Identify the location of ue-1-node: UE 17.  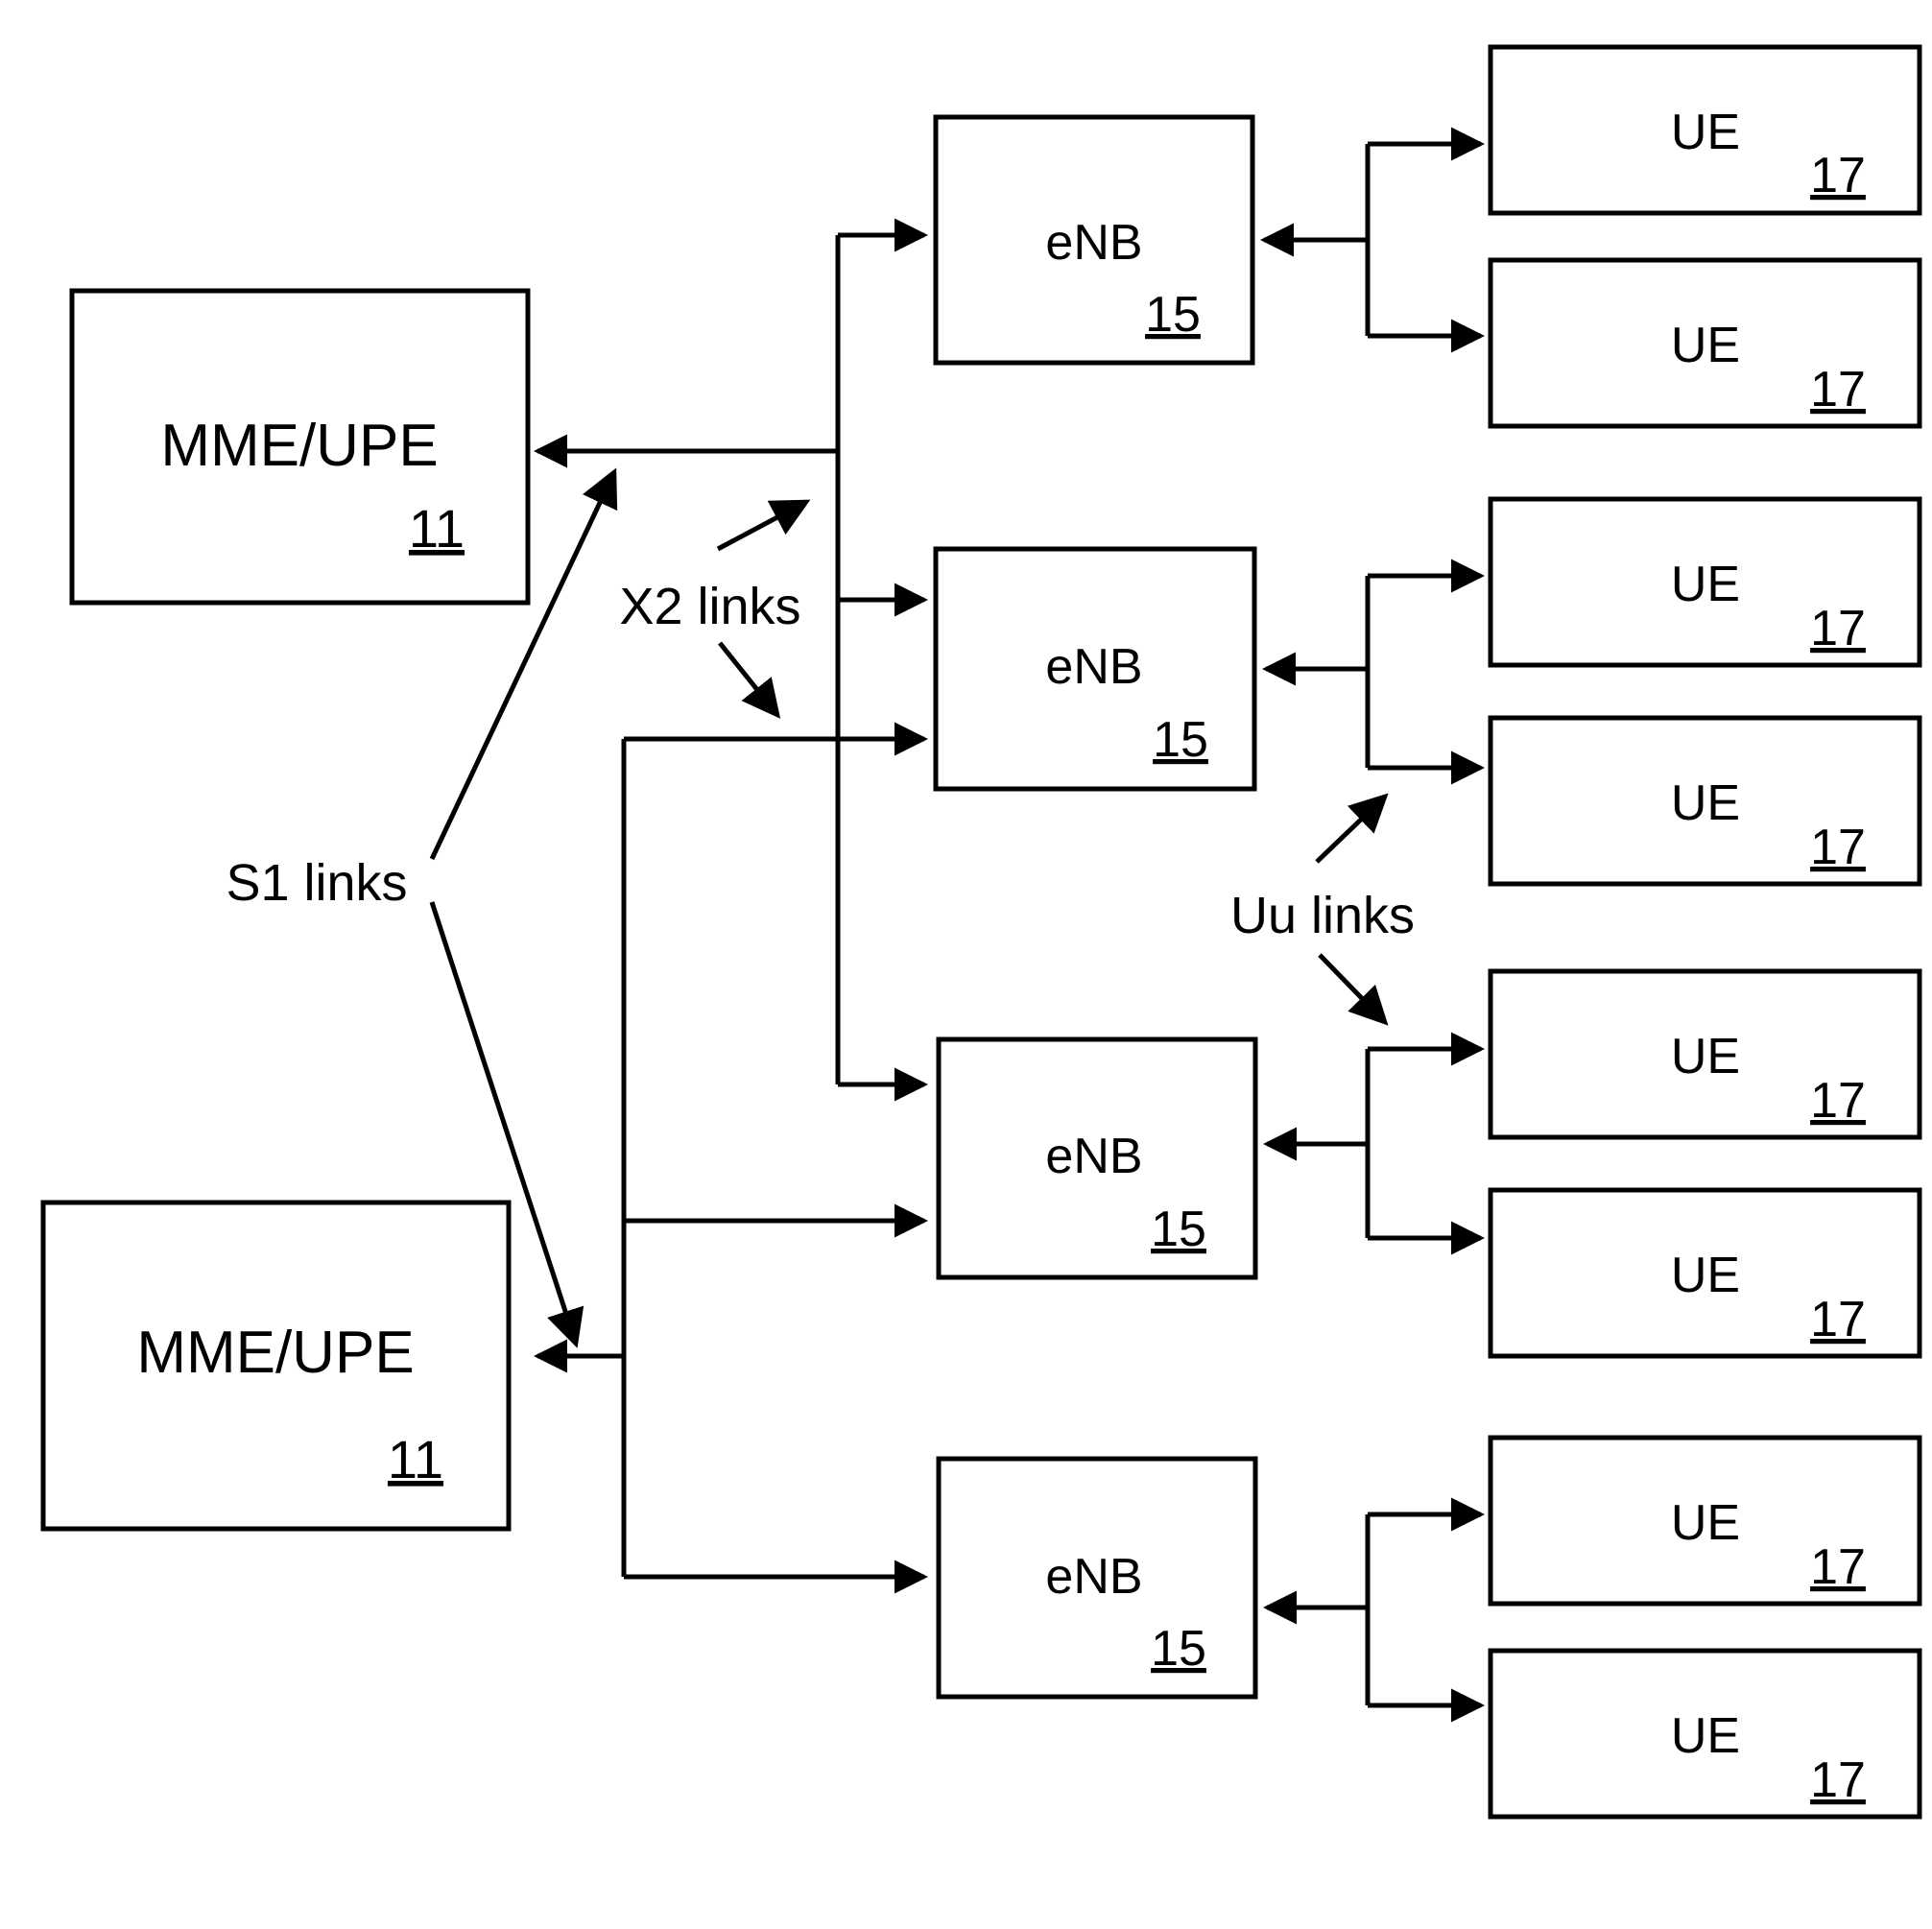
(1705, 130).